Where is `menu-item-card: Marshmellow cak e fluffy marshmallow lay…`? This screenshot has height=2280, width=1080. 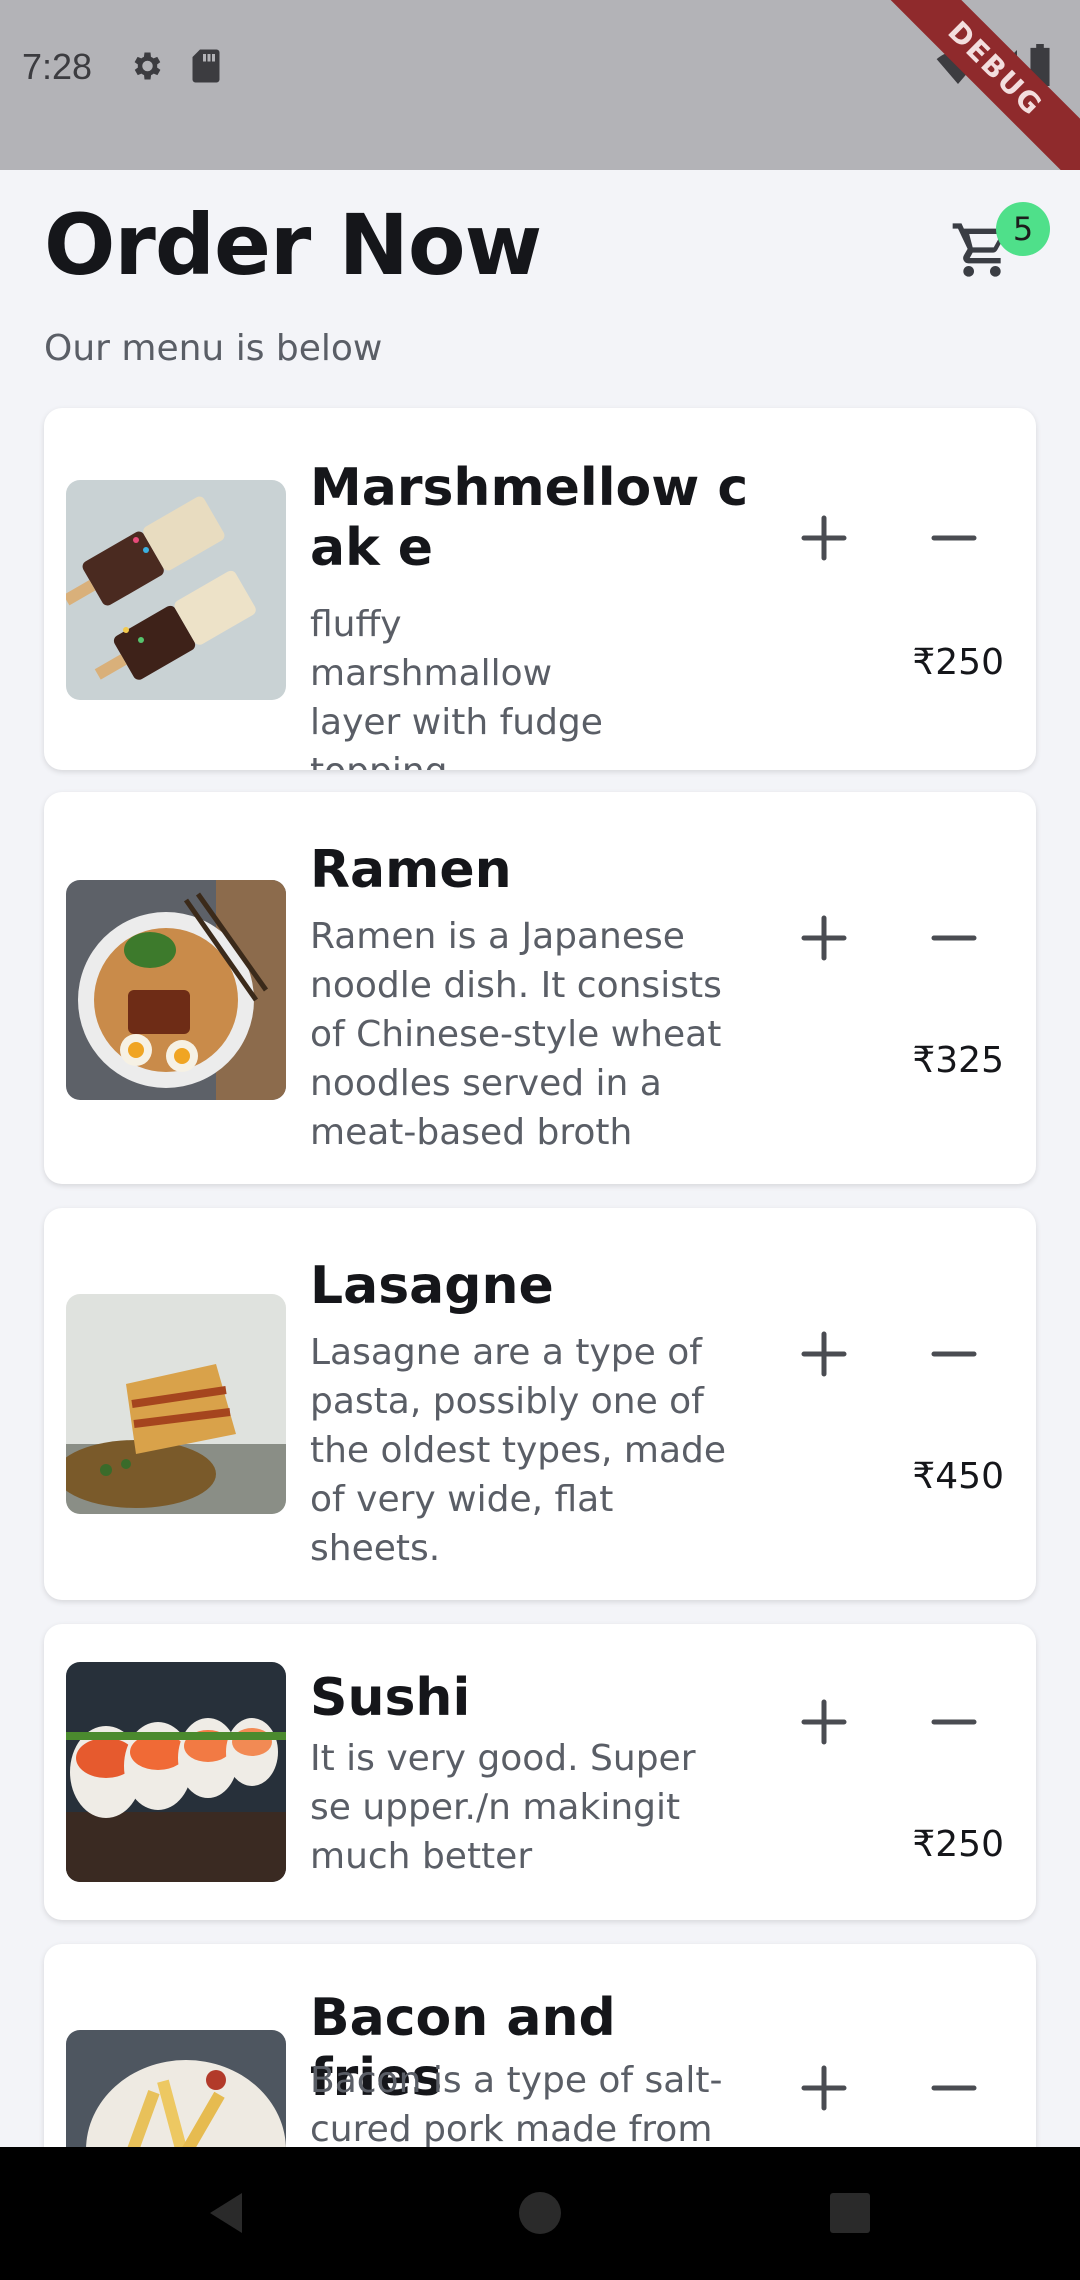
menu-item-card: Marshmellow cak e fluffy marshmallow lay… is located at coordinates (540, 589).